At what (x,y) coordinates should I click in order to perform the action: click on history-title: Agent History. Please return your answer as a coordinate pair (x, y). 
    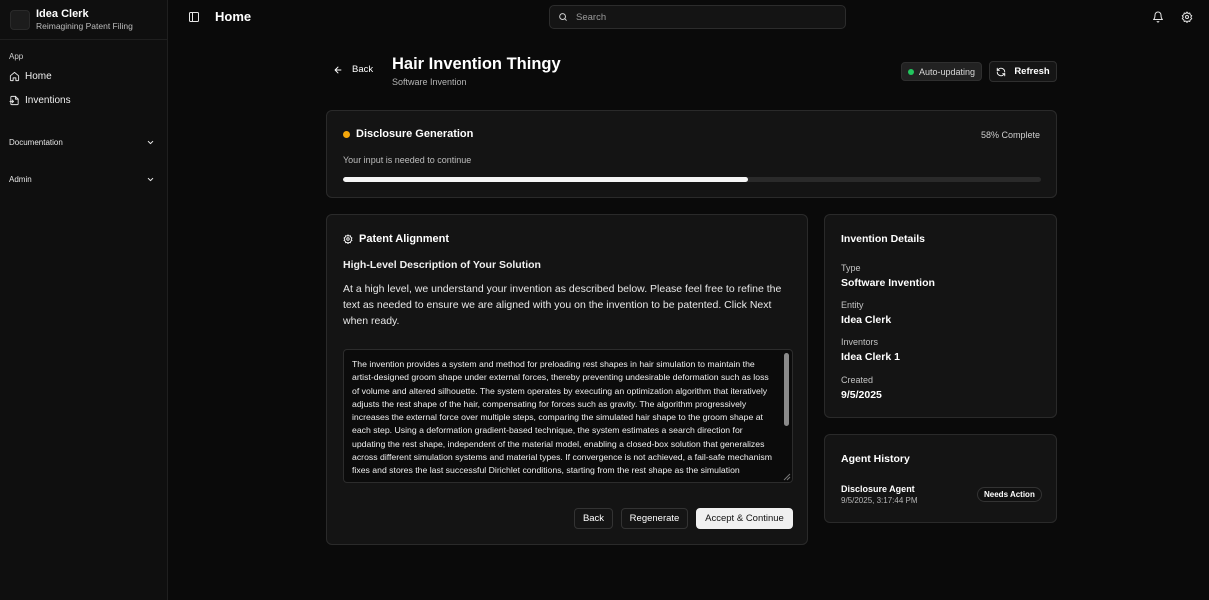
    Looking at the image, I should click on (875, 459).